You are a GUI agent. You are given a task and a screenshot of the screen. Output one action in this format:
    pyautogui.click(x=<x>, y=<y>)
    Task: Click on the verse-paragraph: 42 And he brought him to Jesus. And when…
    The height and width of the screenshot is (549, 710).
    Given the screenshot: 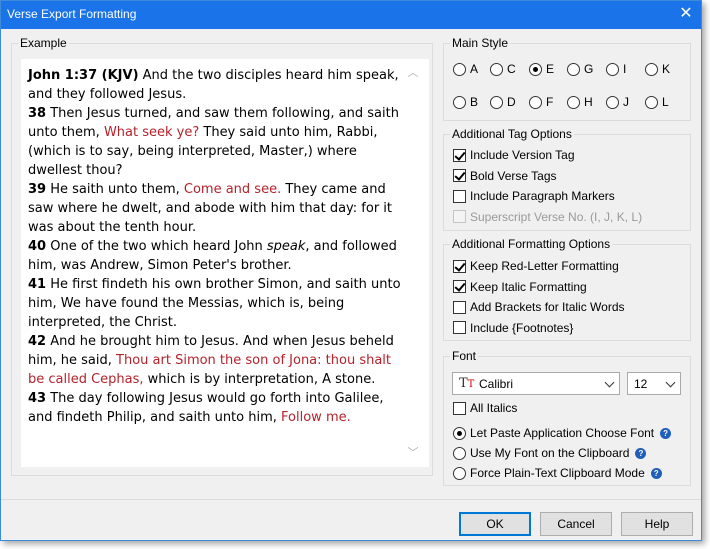 What is the action you would take?
    pyautogui.click(x=218, y=360)
    